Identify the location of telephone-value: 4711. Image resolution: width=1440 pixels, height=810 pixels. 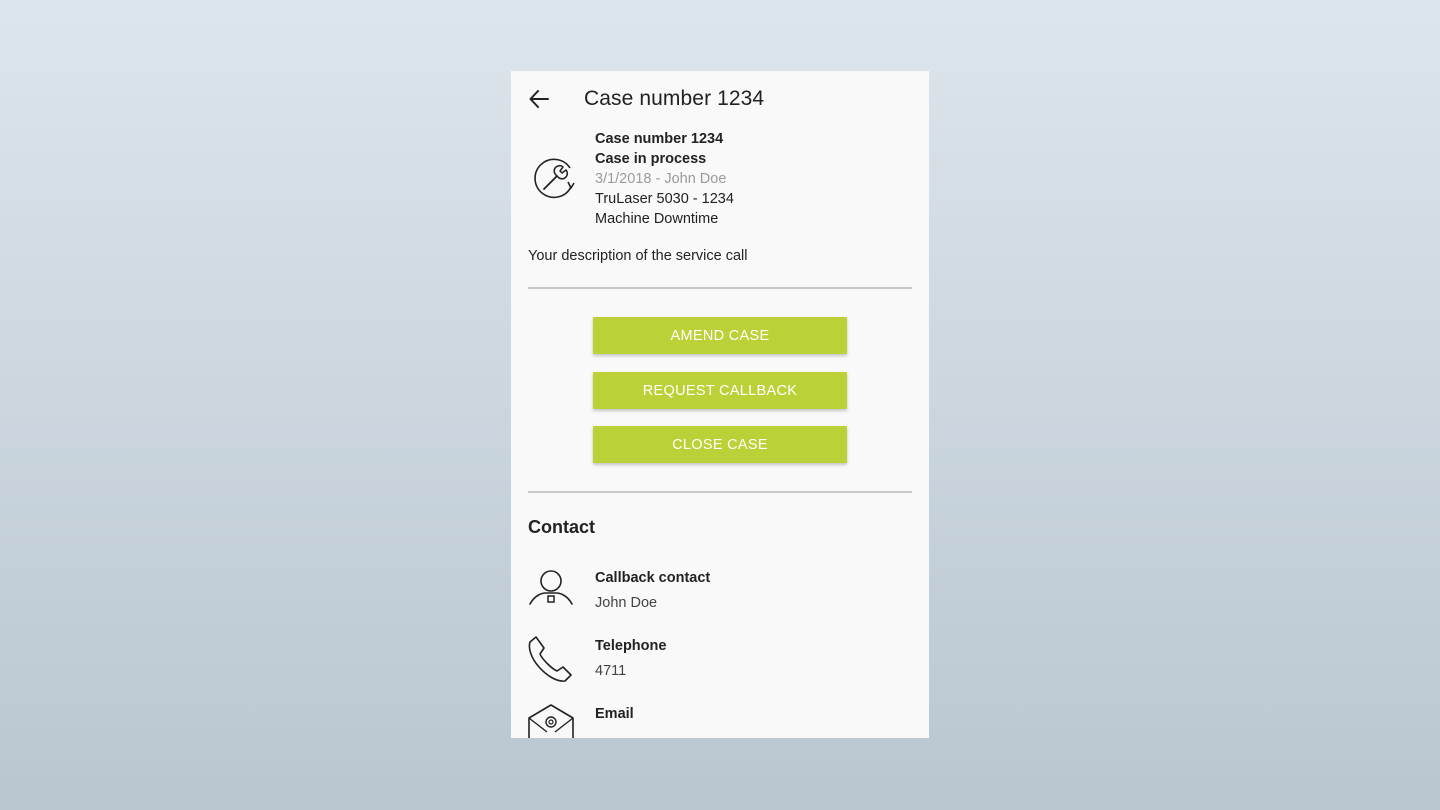
(611, 671).